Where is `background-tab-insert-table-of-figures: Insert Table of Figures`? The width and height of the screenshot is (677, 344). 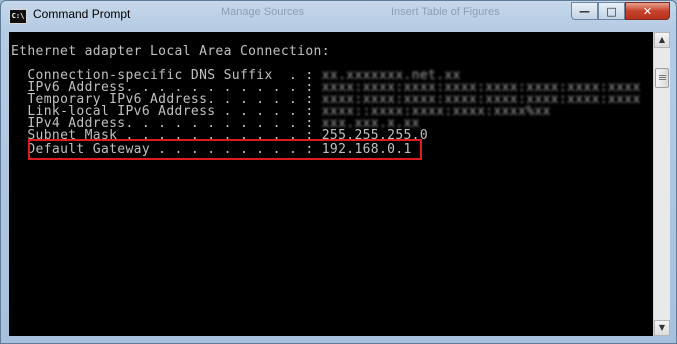
background-tab-insert-table-of-figures: Insert Table of Figures is located at coordinates (445, 12).